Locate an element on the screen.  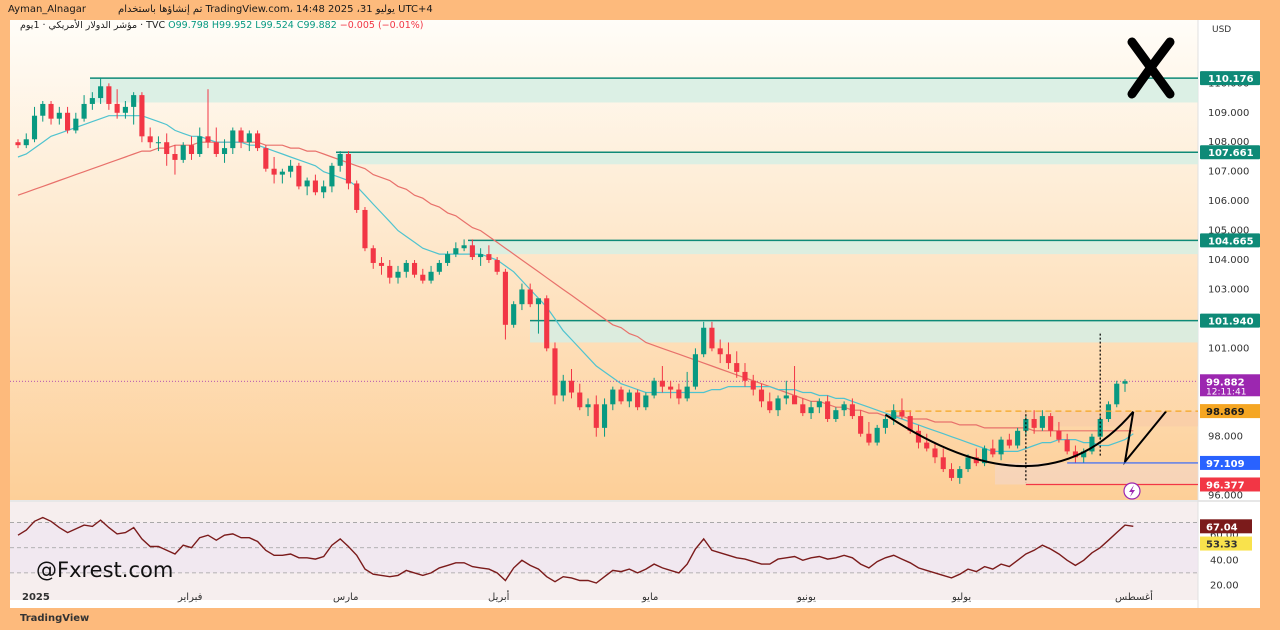
y-tick-label: 104.000 is located at coordinates (1228, 260).